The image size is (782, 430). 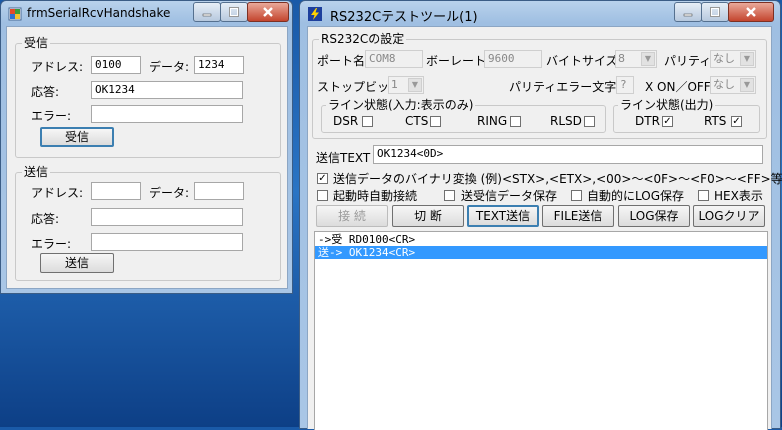 I want to click on file-send-button: FILE送信, so click(x=578, y=216).